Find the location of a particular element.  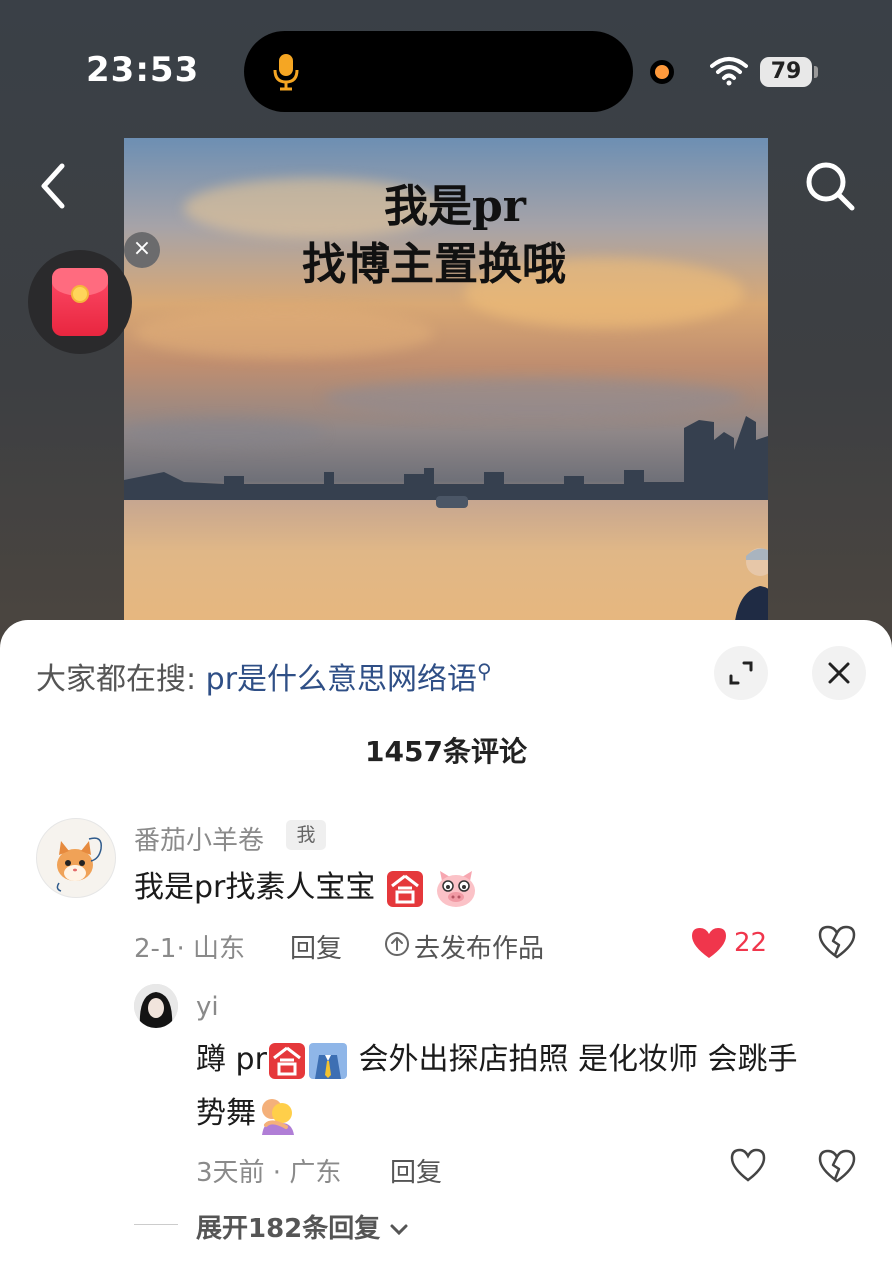

reply-button: 回复 is located at coordinates (316, 946).